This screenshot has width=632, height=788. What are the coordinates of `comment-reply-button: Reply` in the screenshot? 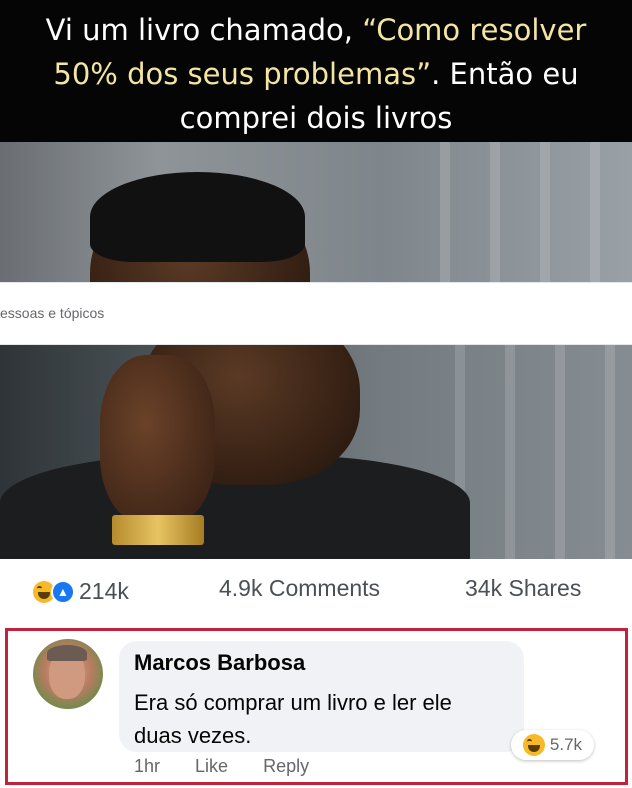 It's located at (286, 766).